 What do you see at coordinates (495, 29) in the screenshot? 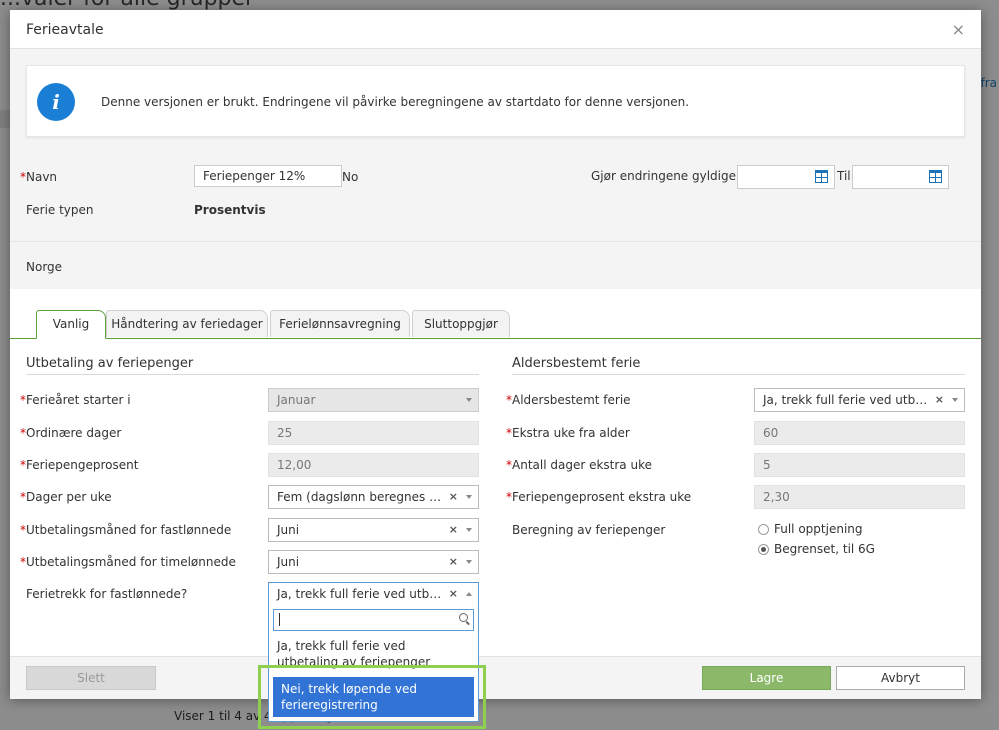
I see `dialog-header: Ferieavtale ×` at bounding box center [495, 29].